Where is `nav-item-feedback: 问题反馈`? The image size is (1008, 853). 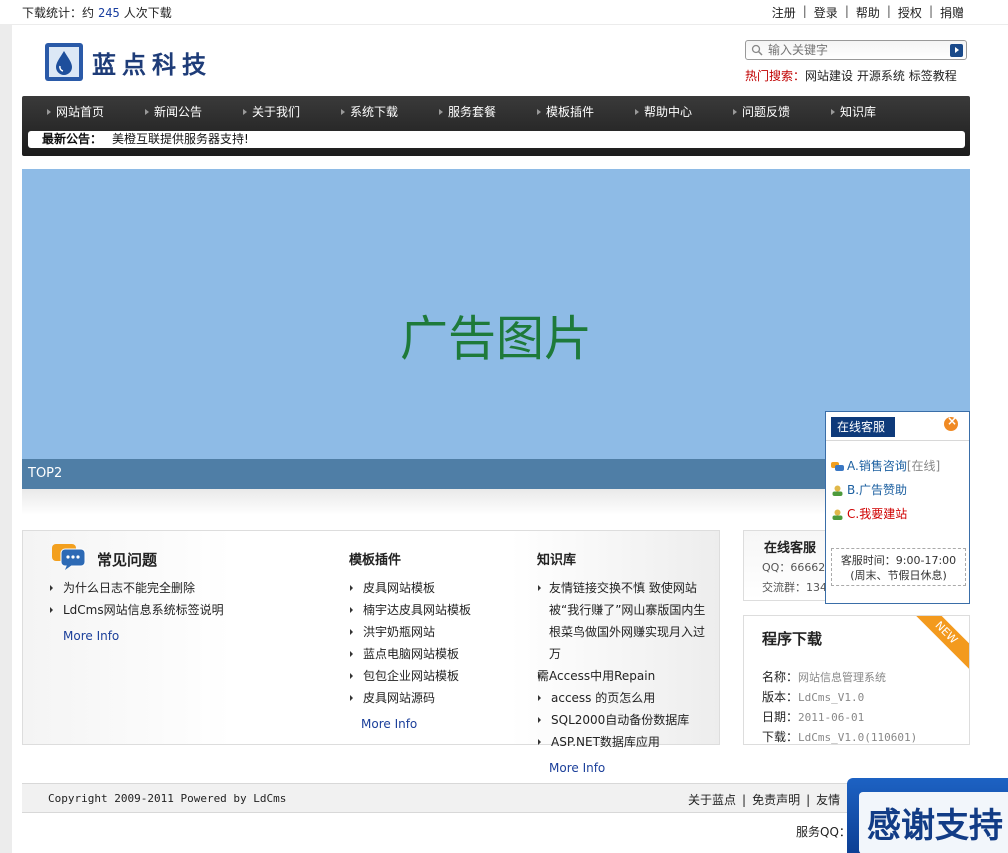
nav-item-feedback: 问题反馈 is located at coordinates (757, 112).